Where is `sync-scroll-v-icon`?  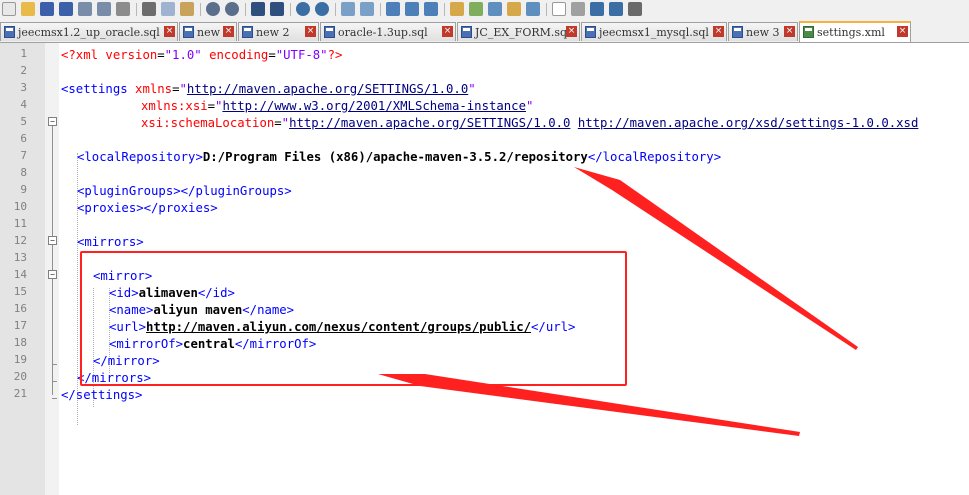 sync-scroll-v-icon is located at coordinates (348, 9).